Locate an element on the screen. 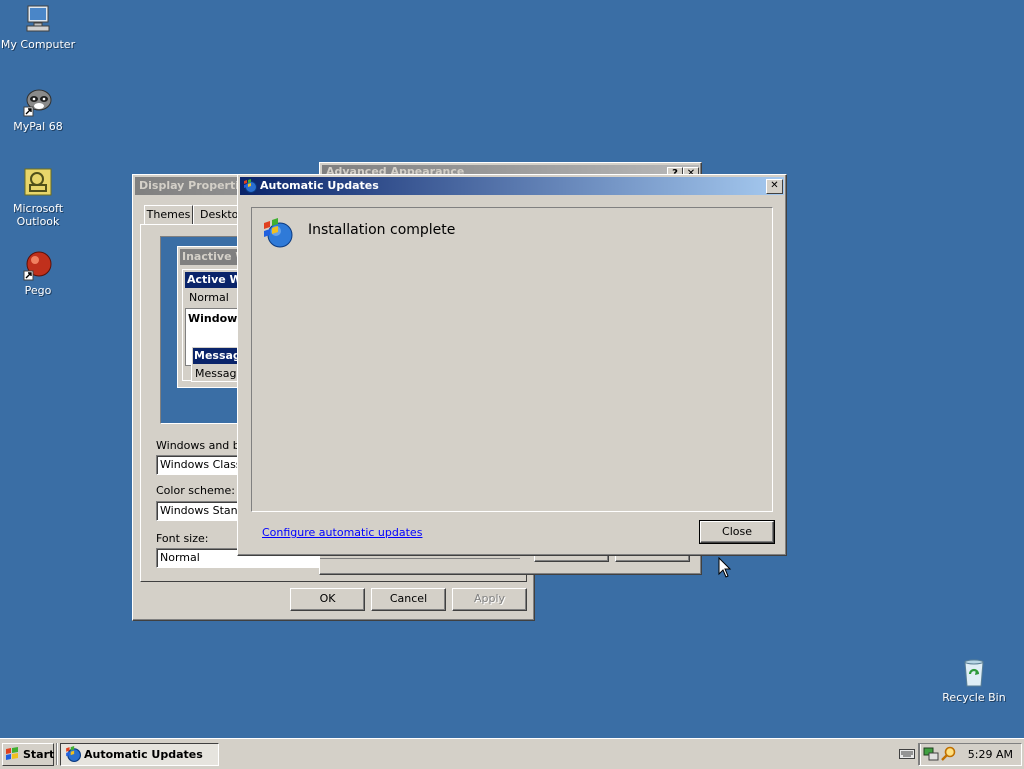 The width and height of the screenshot is (1024, 769). keyboard-icon is located at coordinates (907, 754).